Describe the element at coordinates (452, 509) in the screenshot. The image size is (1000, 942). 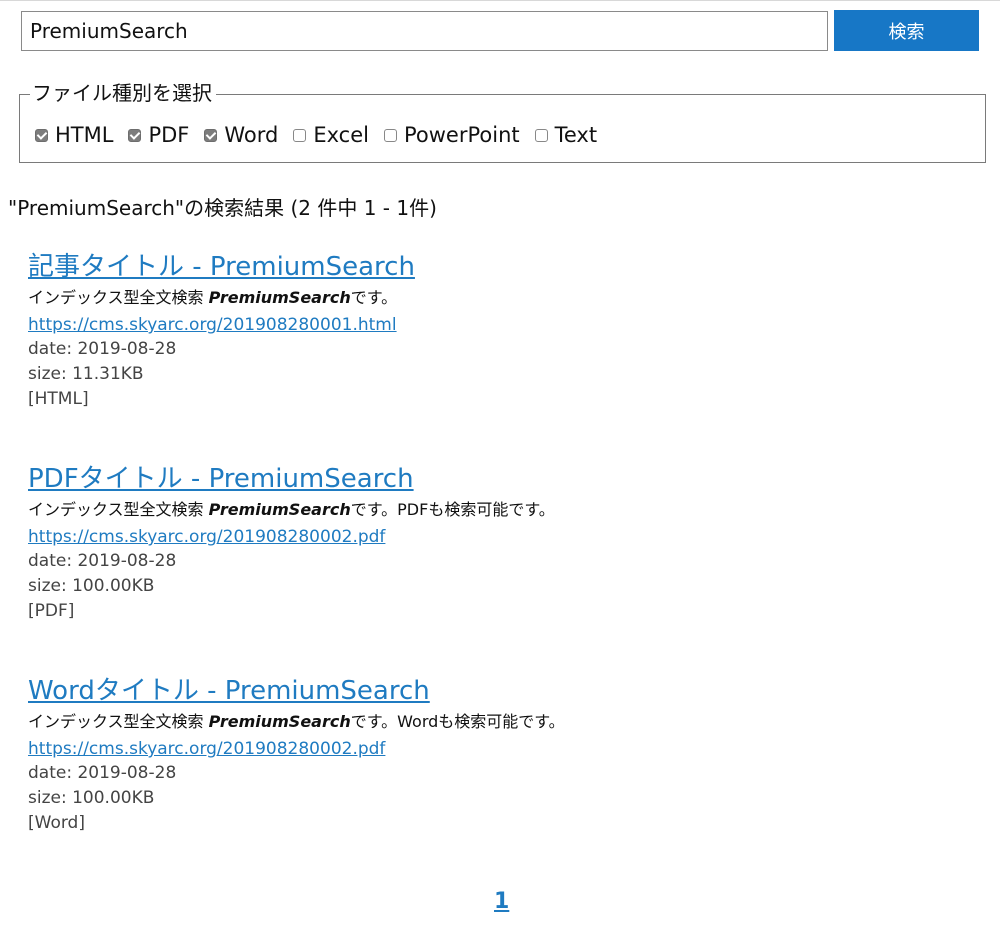
I see `snippet-text-suffix: です。PDFも検索可能です。` at that location.